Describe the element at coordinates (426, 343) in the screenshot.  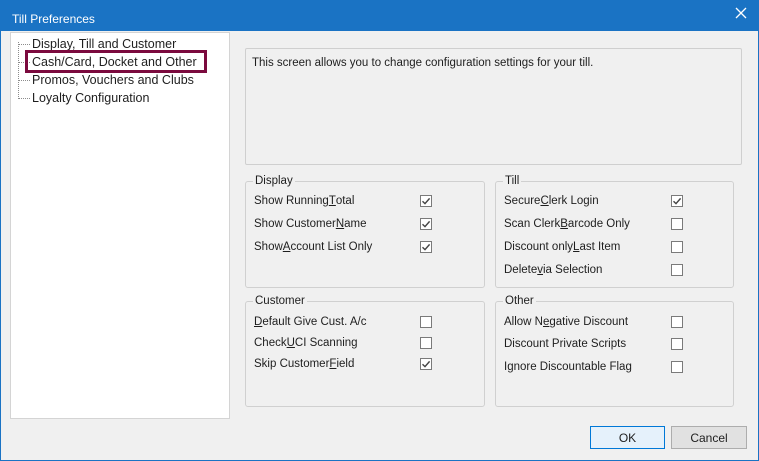
I see `check-uci-scanning-checkbox` at that location.